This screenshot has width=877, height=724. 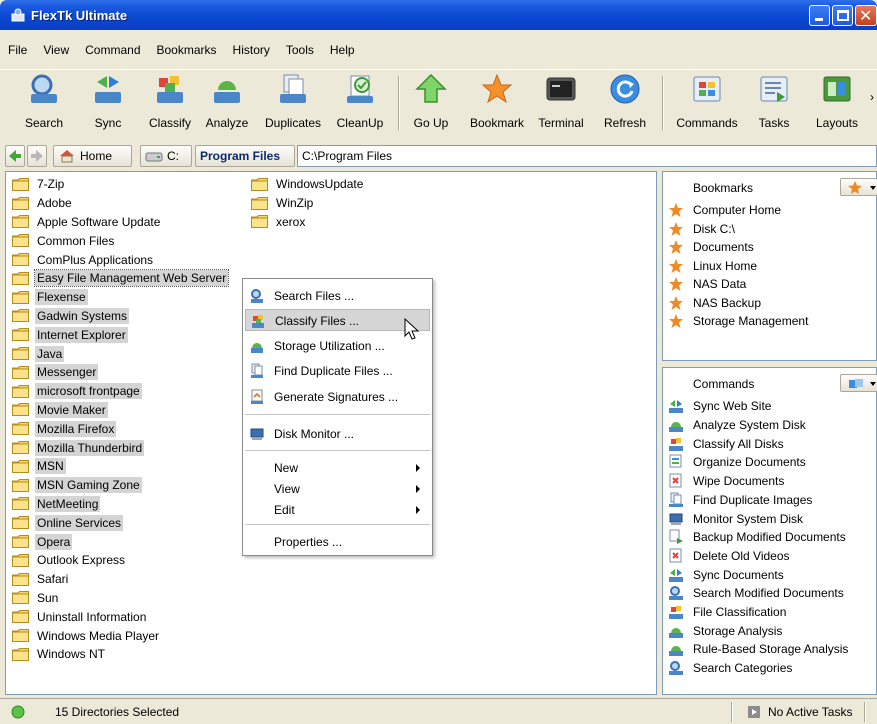 I want to click on command-item: Classify All Disks, so click(x=726, y=443).